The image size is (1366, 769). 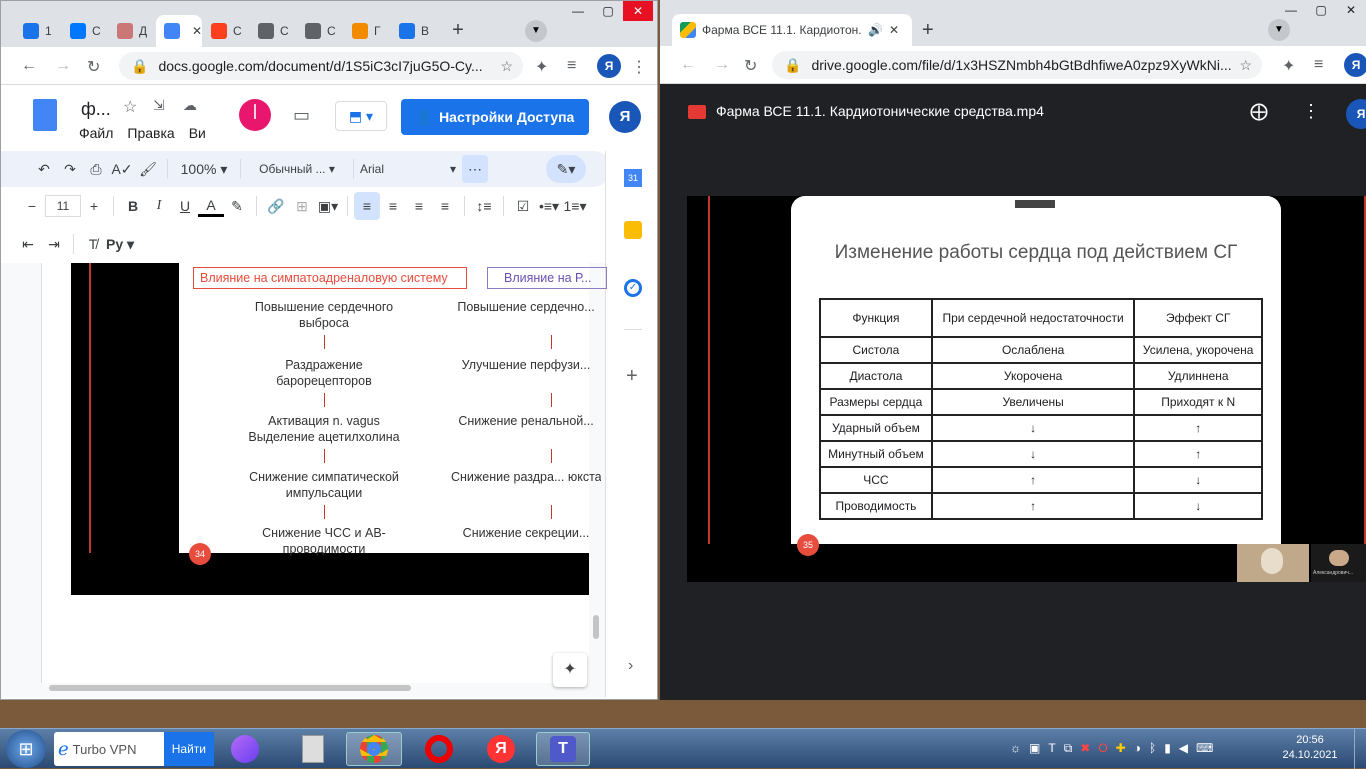 What do you see at coordinates (484, 206) in the screenshot?
I see `line-spacing-icon: ↕≡` at bounding box center [484, 206].